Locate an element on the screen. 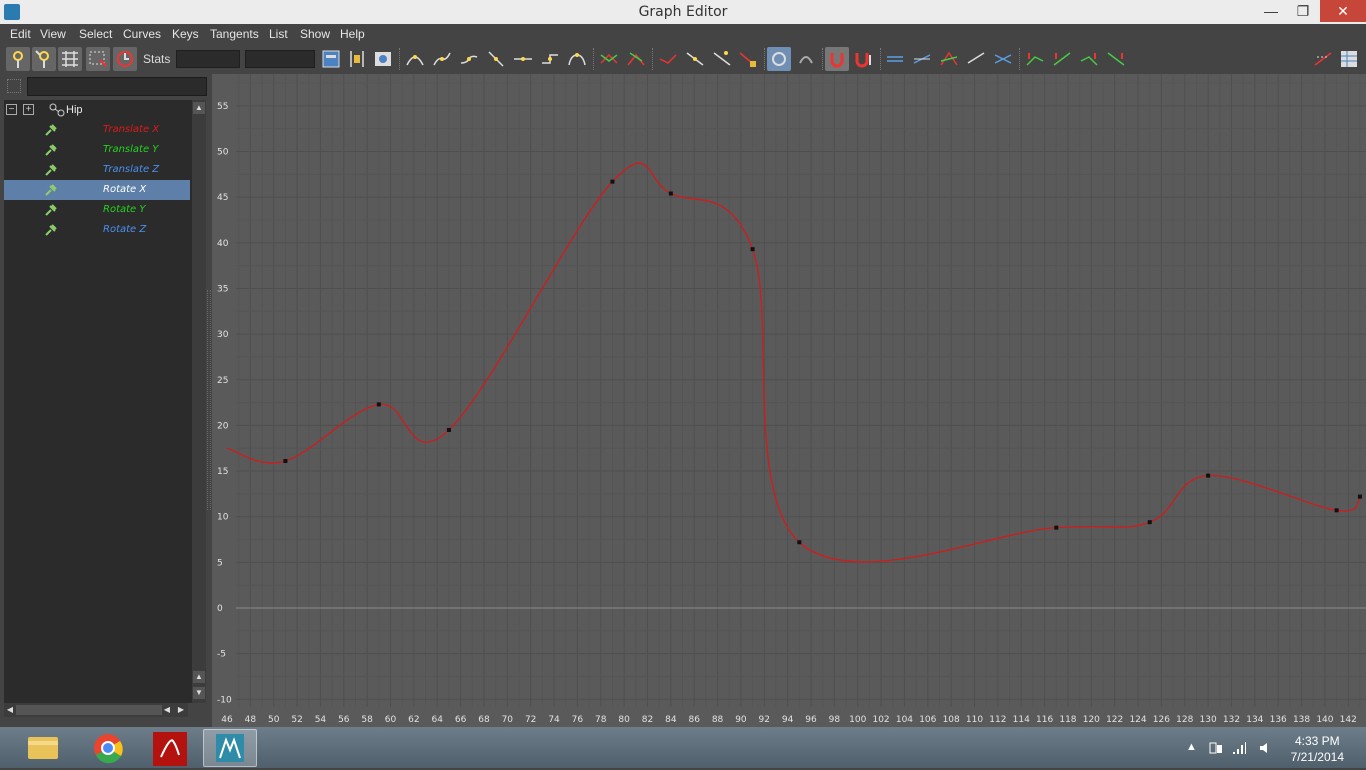  free-tangent-icon is located at coordinates (722, 59).